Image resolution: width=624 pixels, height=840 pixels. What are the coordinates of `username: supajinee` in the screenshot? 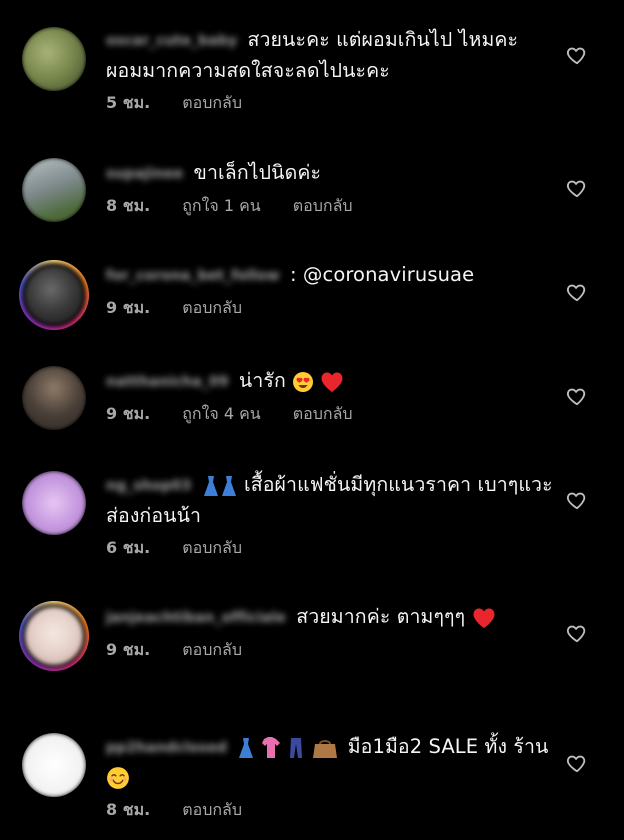 It's located at (144, 174).